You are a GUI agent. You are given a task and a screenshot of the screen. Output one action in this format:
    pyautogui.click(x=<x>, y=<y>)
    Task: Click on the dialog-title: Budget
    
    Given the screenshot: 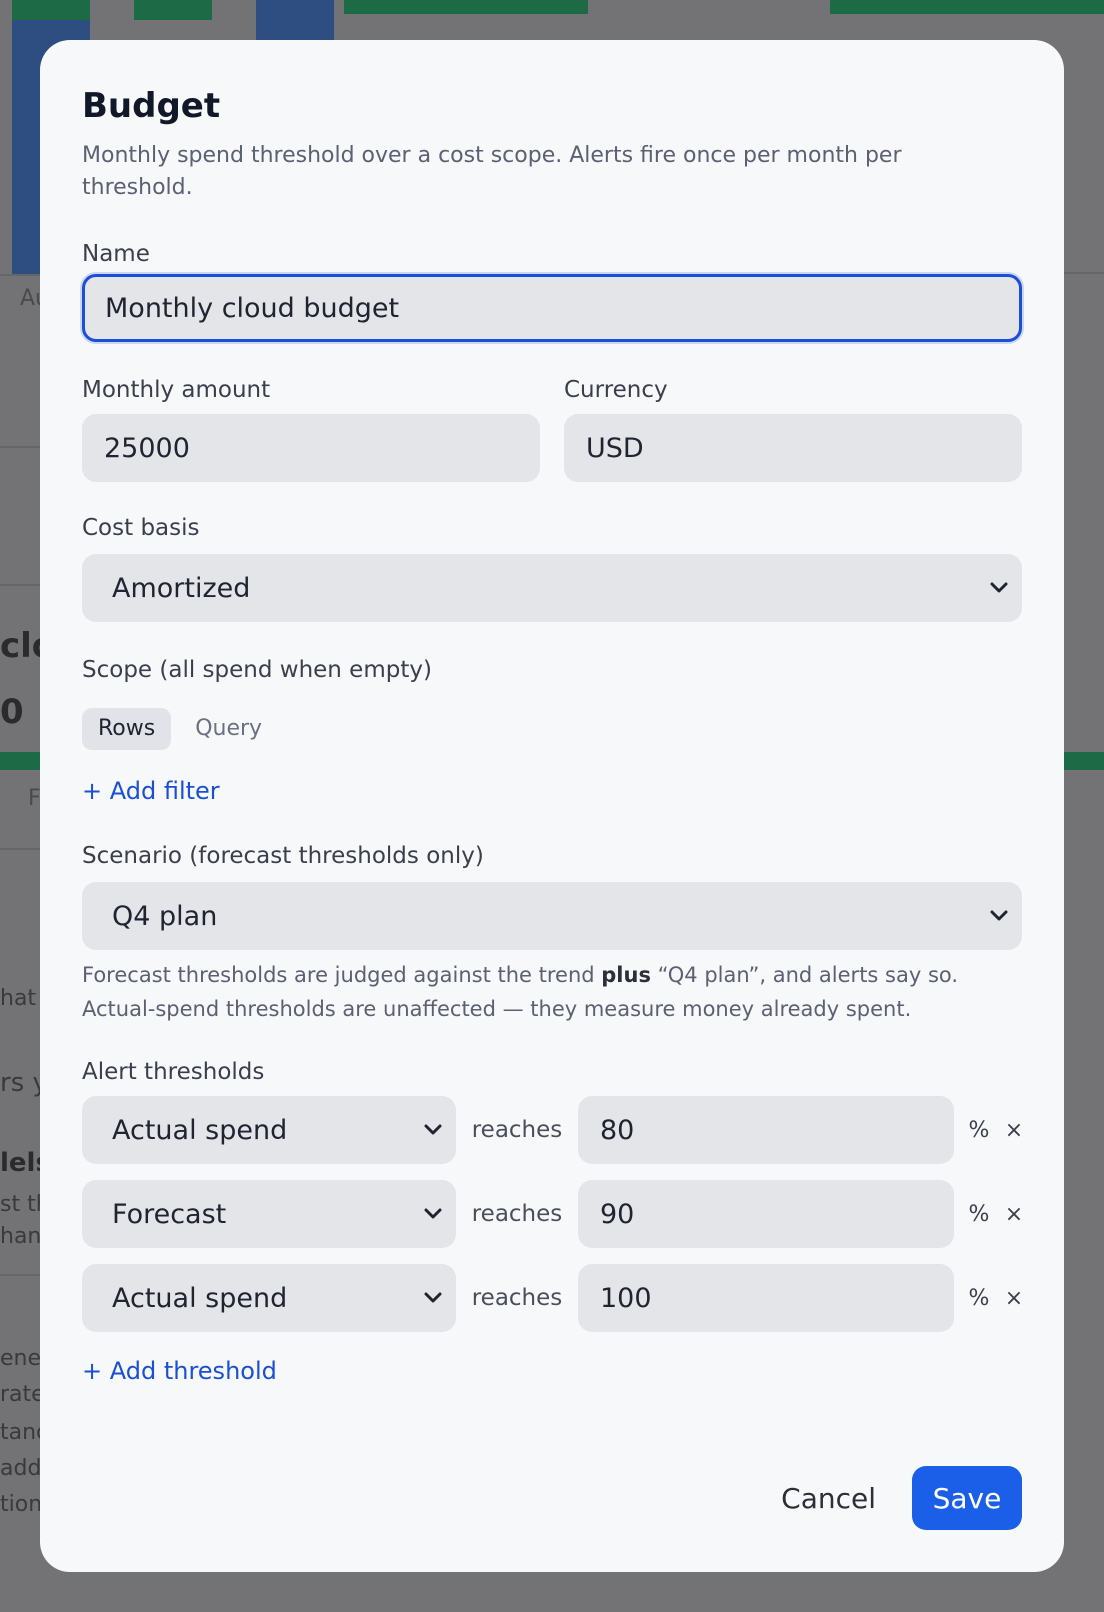 What is the action you would take?
    pyautogui.click(x=151, y=106)
    